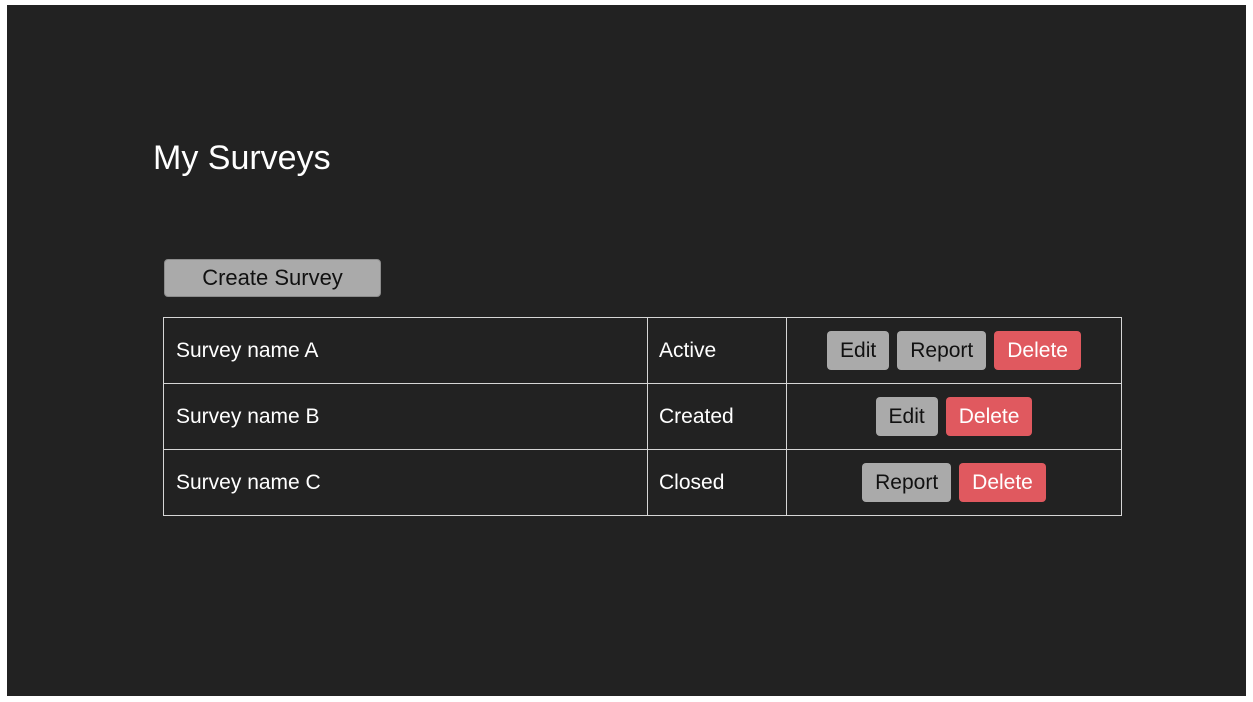  I want to click on survey-actions: Report Delete, so click(954, 482).